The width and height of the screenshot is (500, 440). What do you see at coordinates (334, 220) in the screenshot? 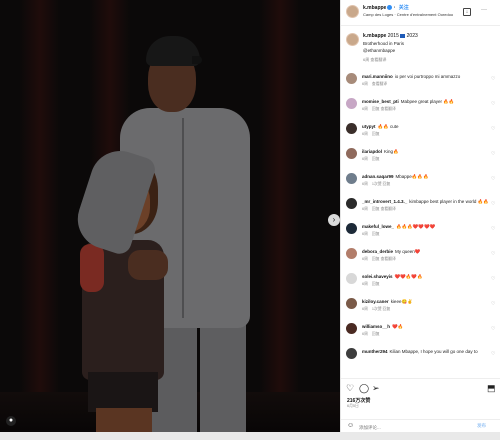
I see `next-arrow-icon: ›` at bounding box center [334, 220].